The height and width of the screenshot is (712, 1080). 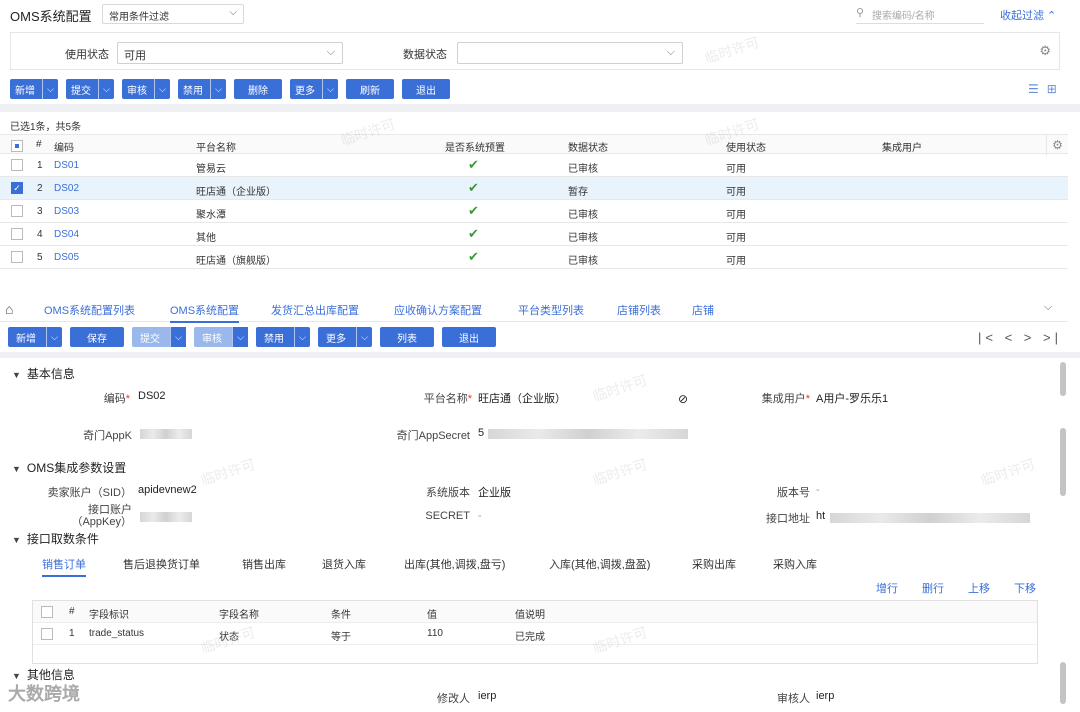 I want to click on tab-store: 店铺, so click(x=703, y=310).